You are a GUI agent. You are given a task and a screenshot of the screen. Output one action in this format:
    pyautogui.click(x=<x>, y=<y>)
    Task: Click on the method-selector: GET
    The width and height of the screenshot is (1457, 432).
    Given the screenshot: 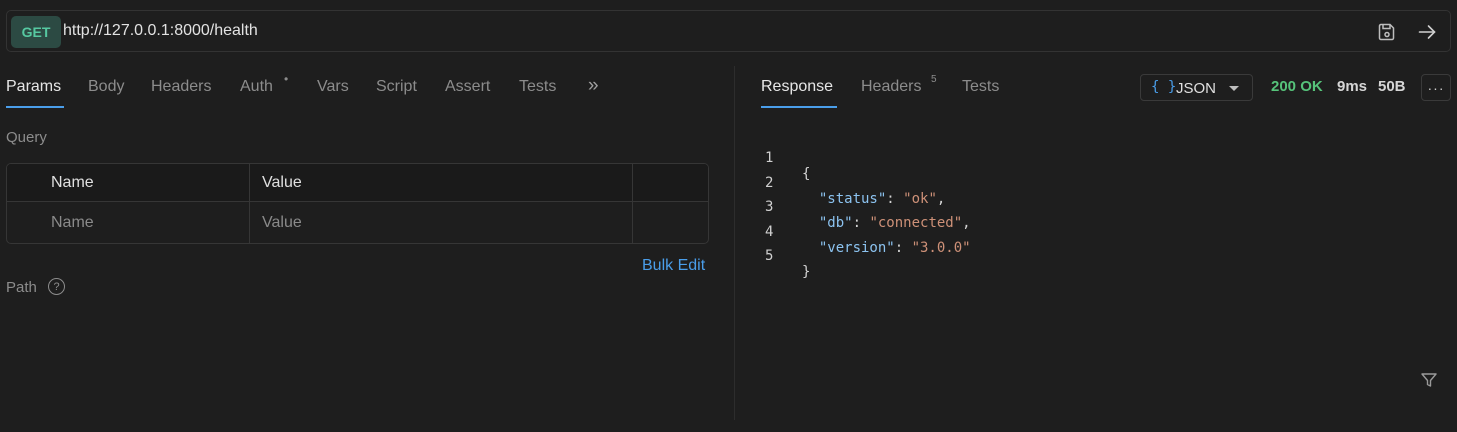 What is the action you would take?
    pyautogui.click(x=36, y=32)
    